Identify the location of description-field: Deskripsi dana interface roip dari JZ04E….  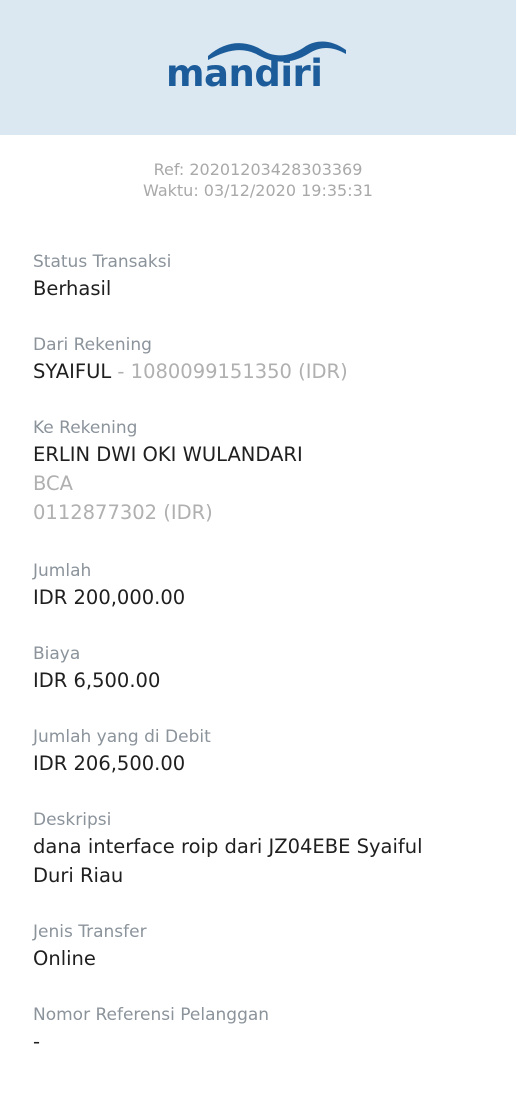
(258, 849).